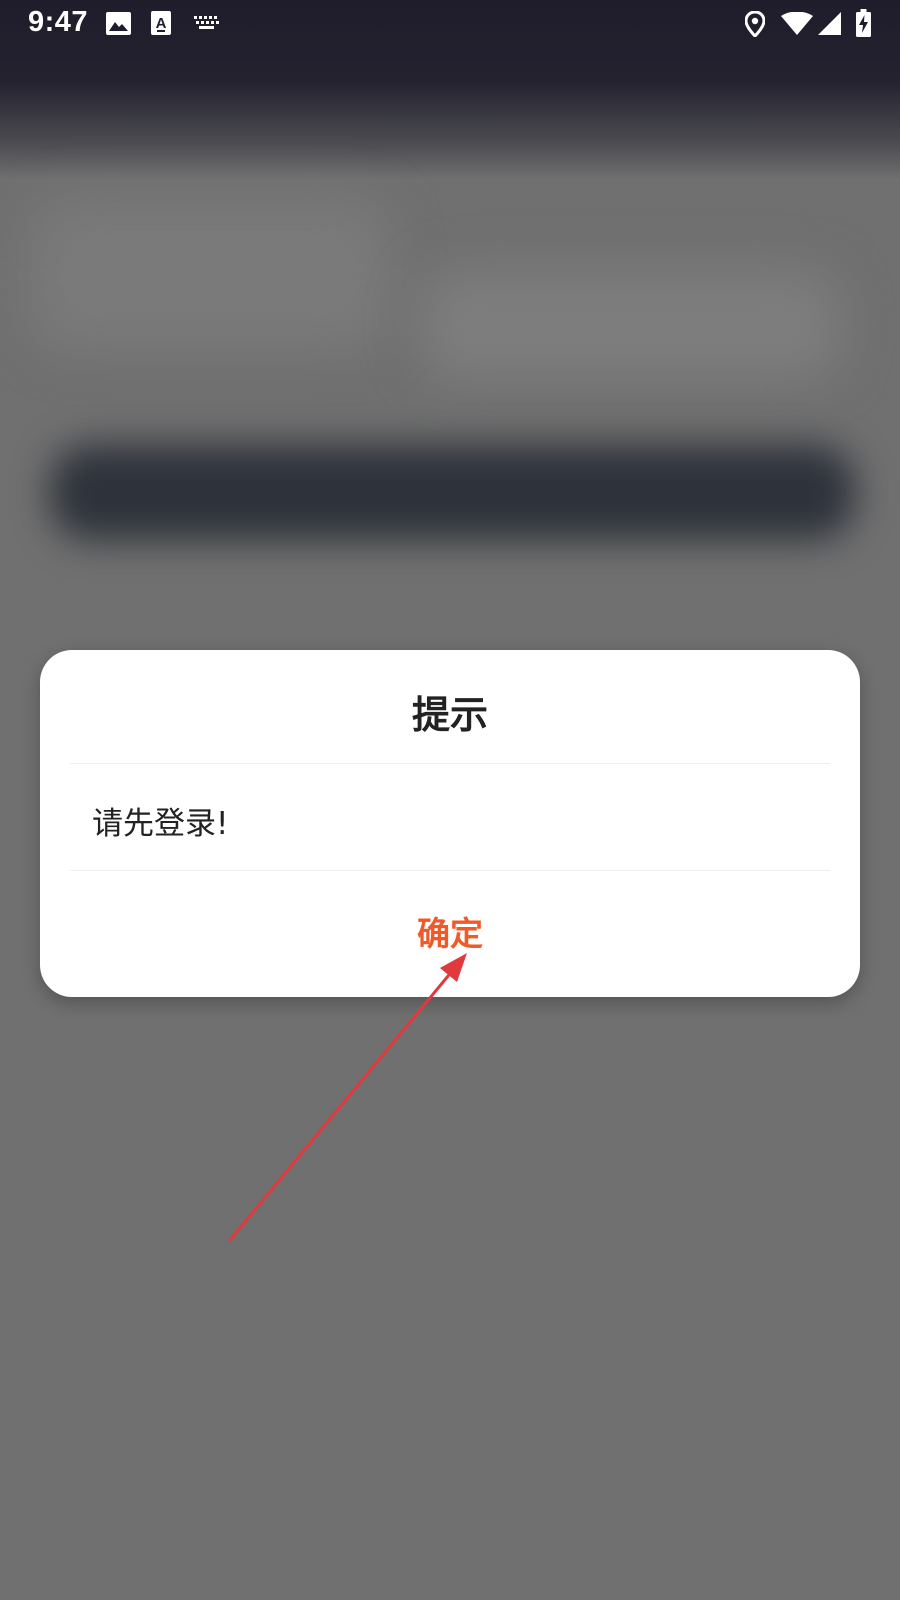 The width and height of the screenshot is (900, 1600). Describe the element at coordinates (206, 22) in the screenshot. I see `keyboard-icon` at that location.